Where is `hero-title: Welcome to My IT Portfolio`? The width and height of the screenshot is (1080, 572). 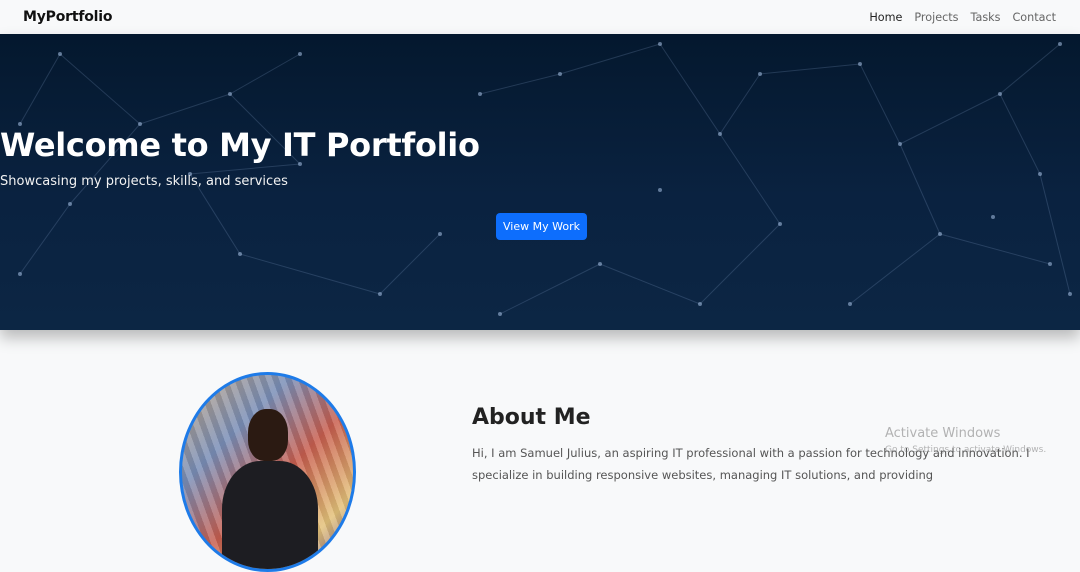 hero-title: Welcome to My IT Portfolio is located at coordinates (240, 145).